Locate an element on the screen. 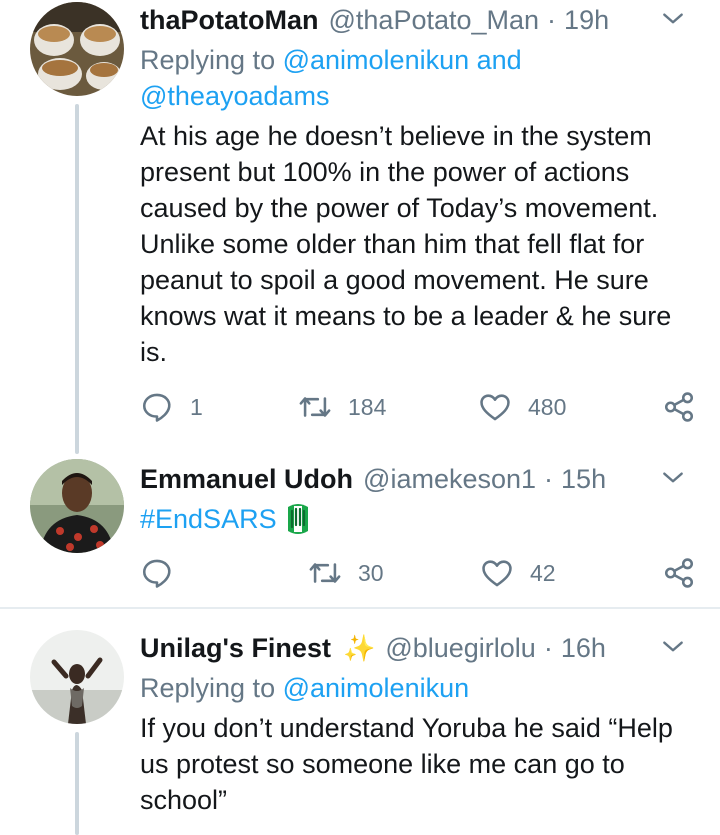 This screenshot has width=720, height=835. tweet-text-line: is. is located at coordinates (153, 352).